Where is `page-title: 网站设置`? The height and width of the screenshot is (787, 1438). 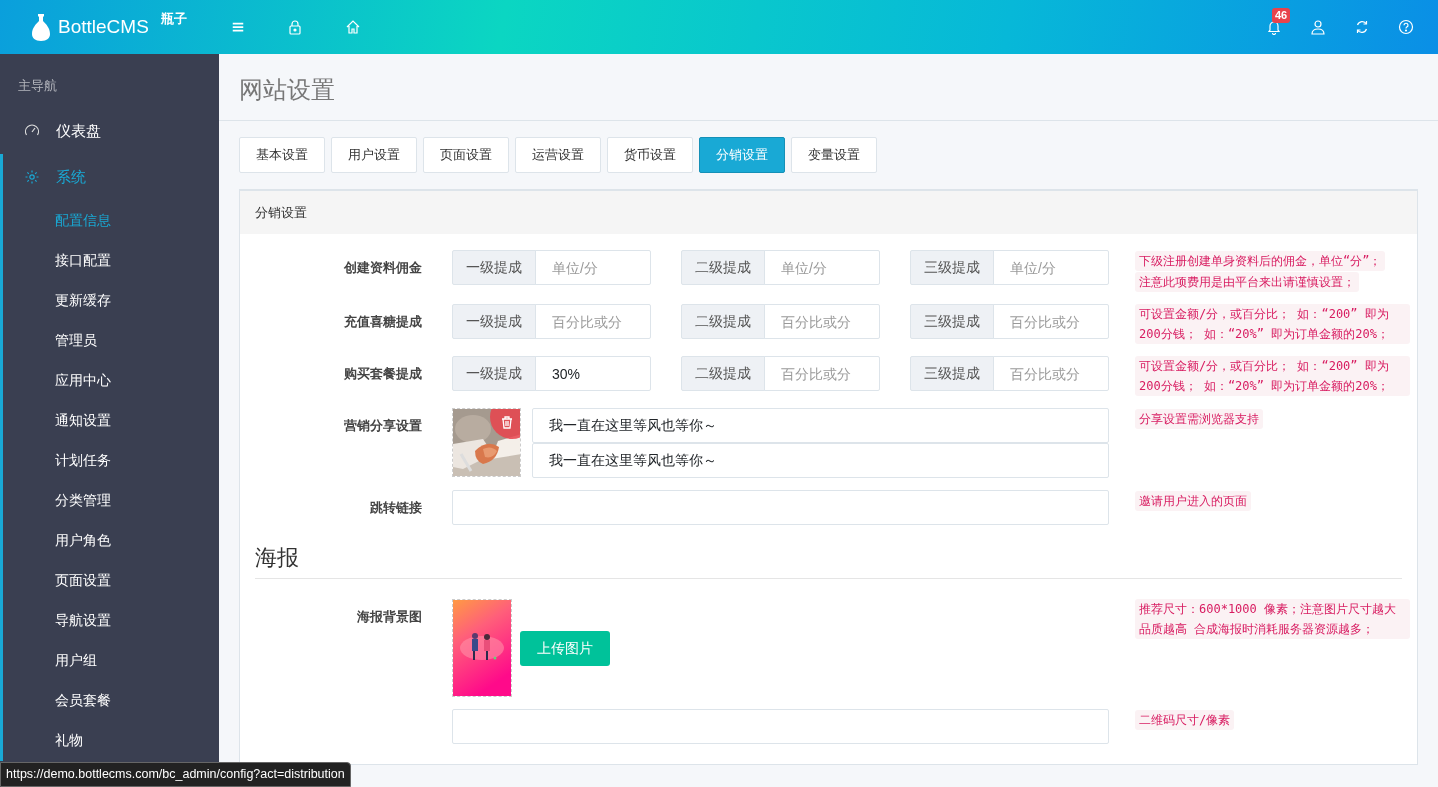 page-title: 网站设置 is located at coordinates (287, 89).